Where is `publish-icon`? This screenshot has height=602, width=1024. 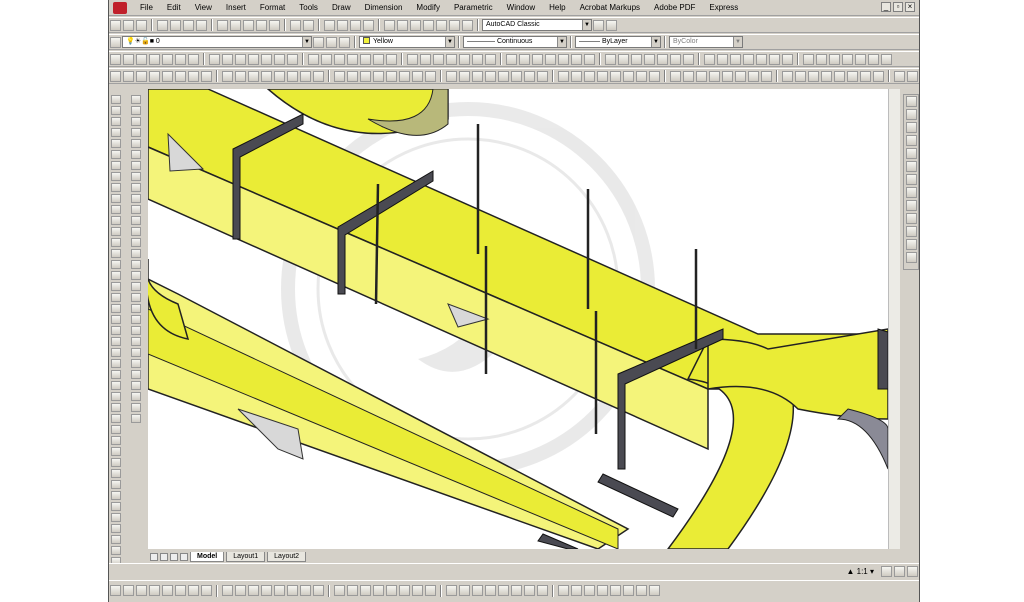 publish-icon is located at coordinates (188, 25).